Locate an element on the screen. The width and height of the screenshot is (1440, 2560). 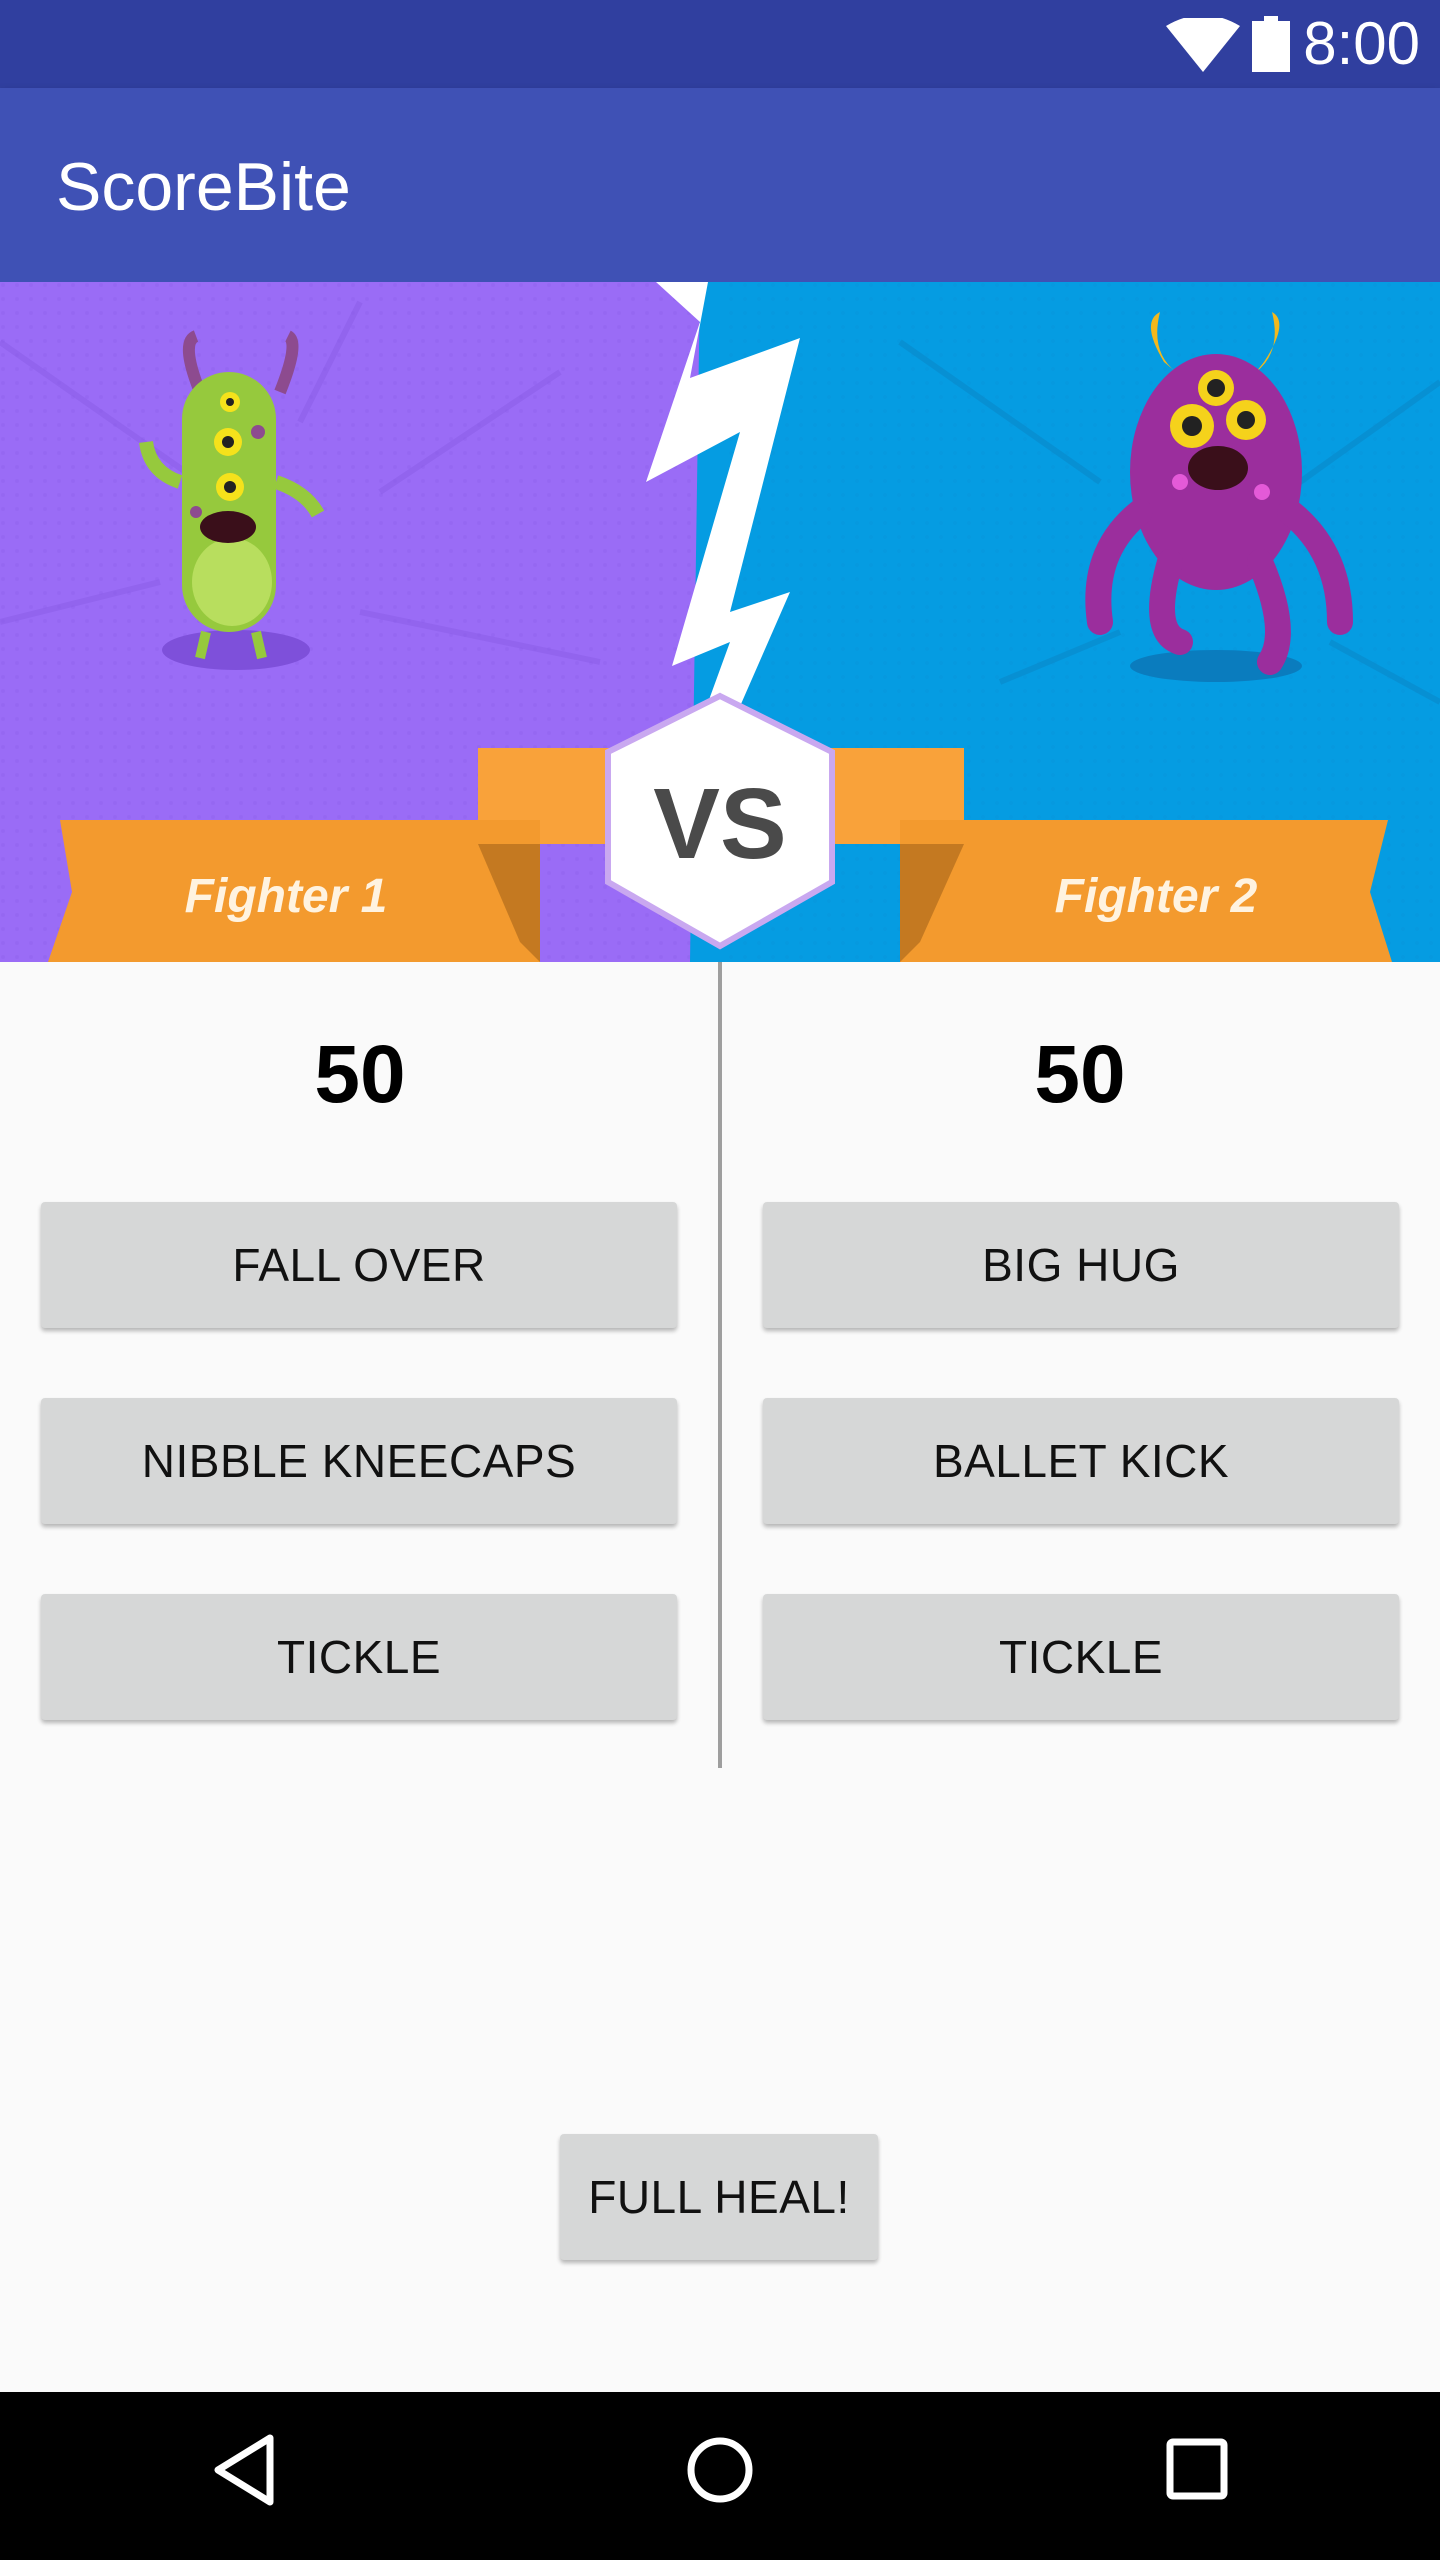
nibble-kneecaps-button: NIBBLE KNEECAPS is located at coordinates (359, 1461).